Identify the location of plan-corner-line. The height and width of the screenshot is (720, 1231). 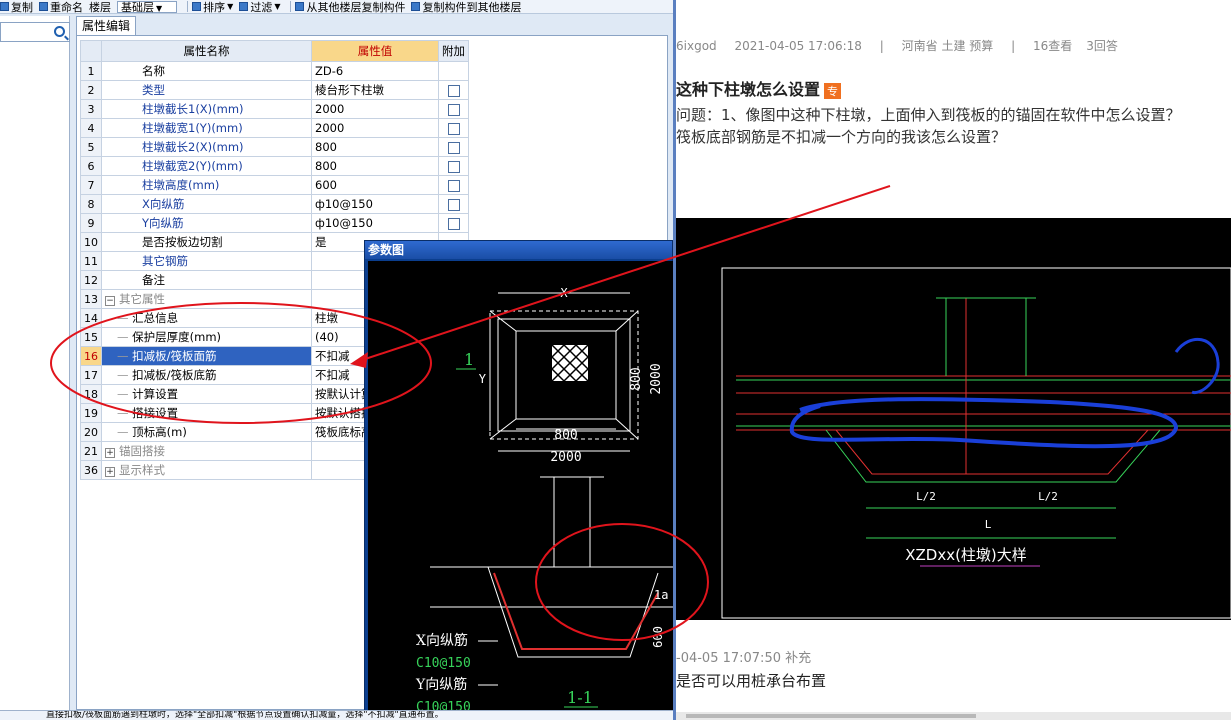
(627, 321).